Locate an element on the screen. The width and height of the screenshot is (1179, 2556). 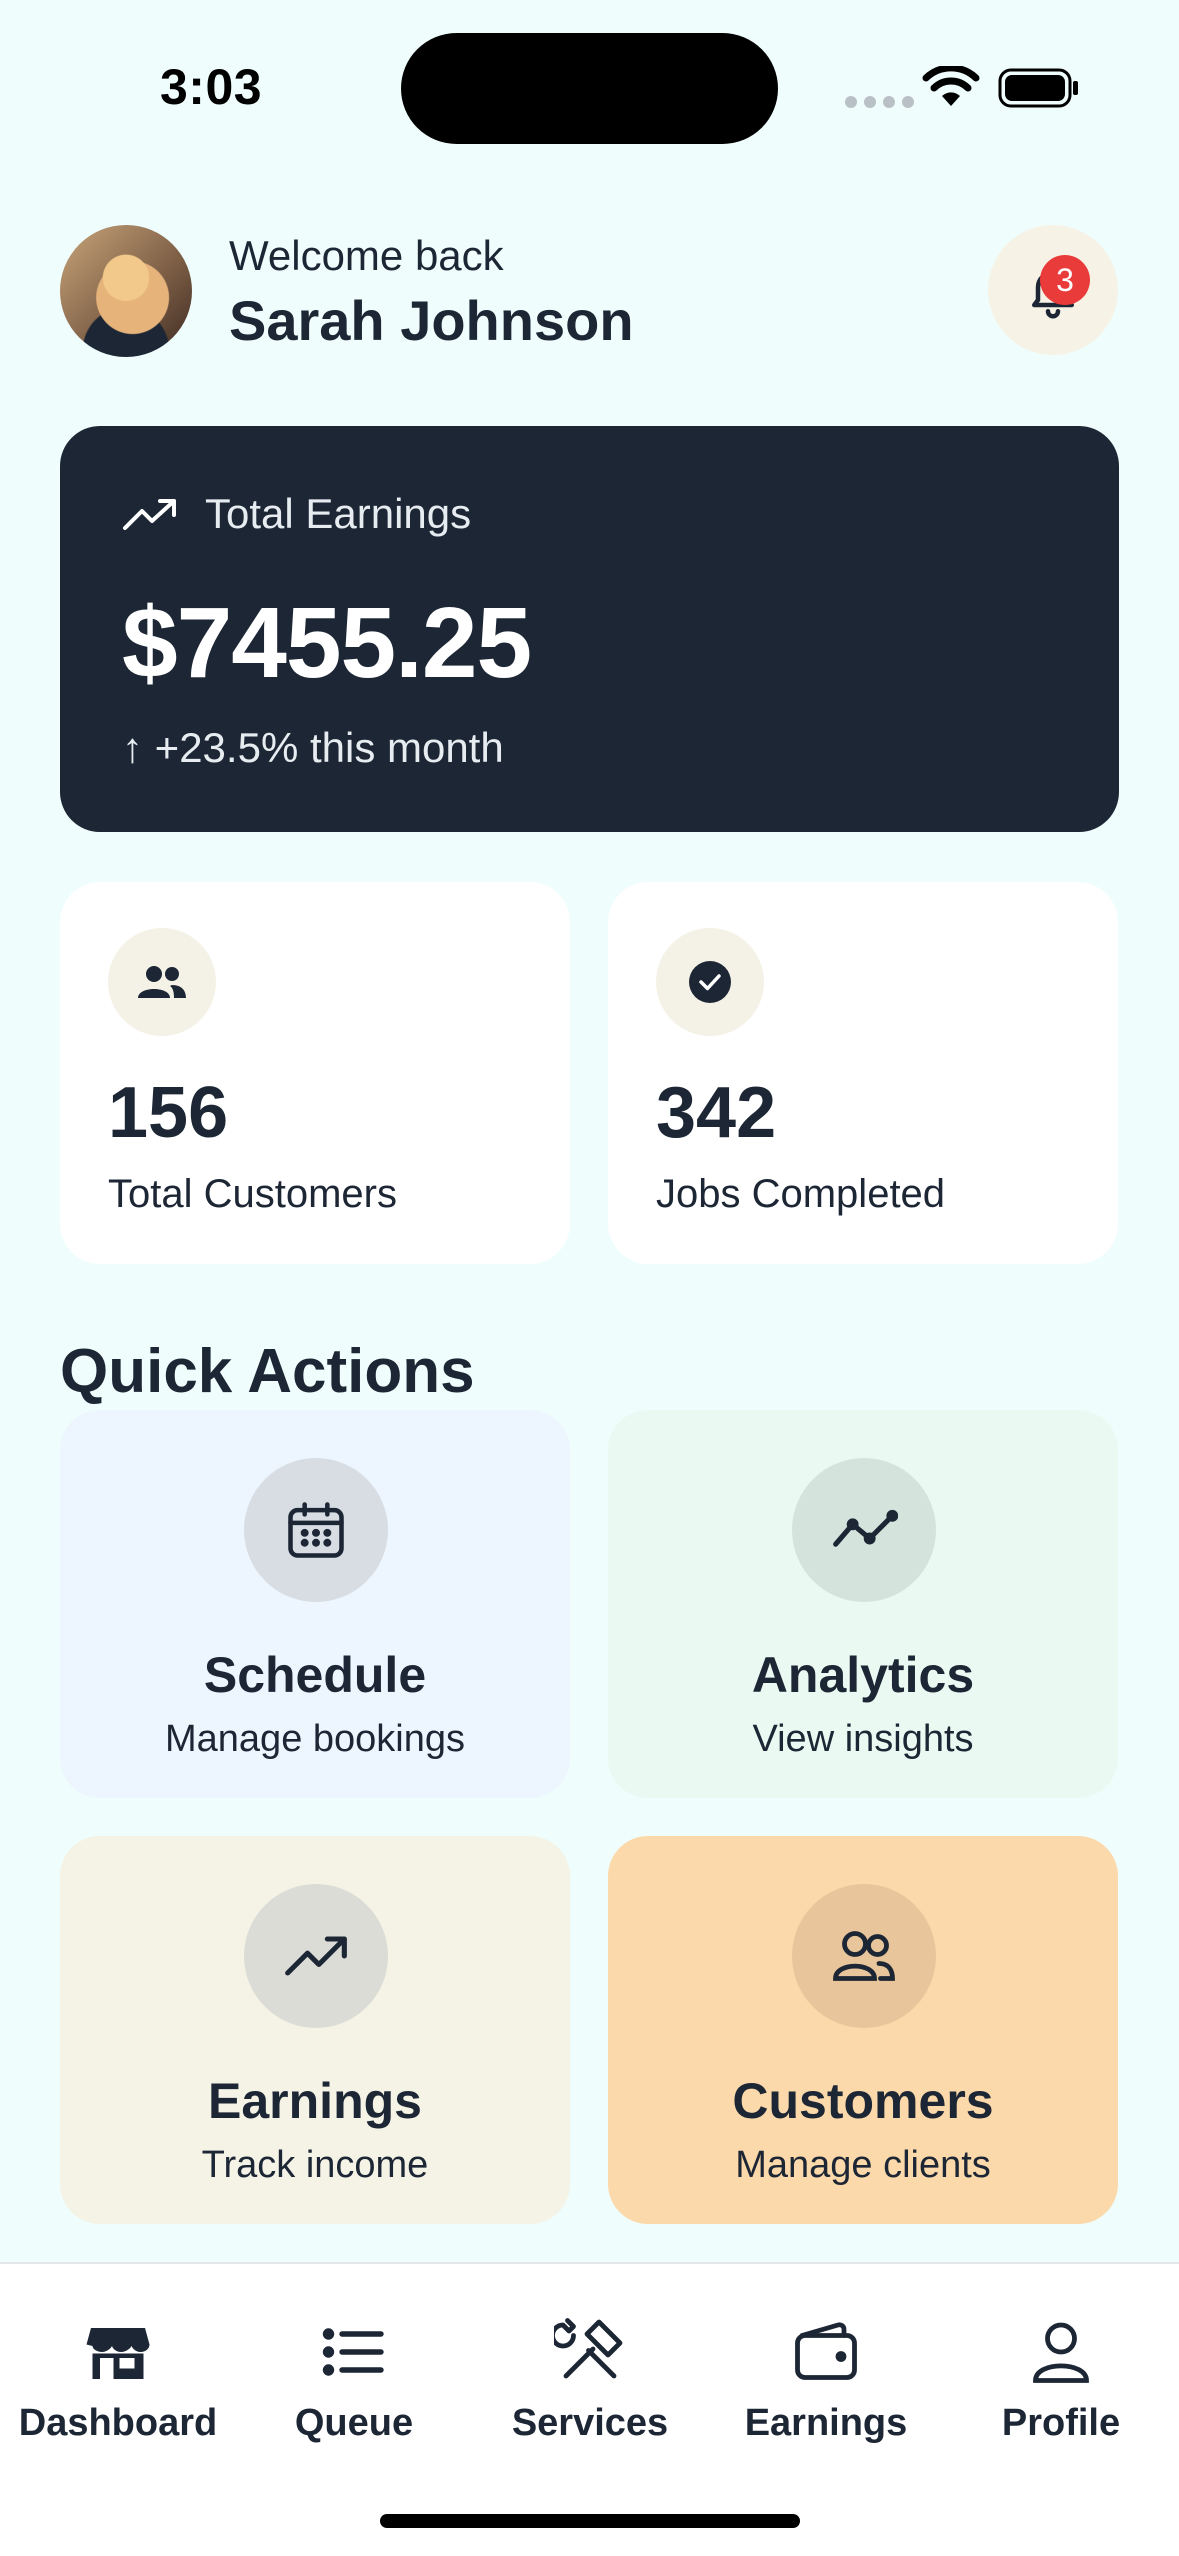
action-subtitle: Manage clients is located at coordinates (863, 2165).